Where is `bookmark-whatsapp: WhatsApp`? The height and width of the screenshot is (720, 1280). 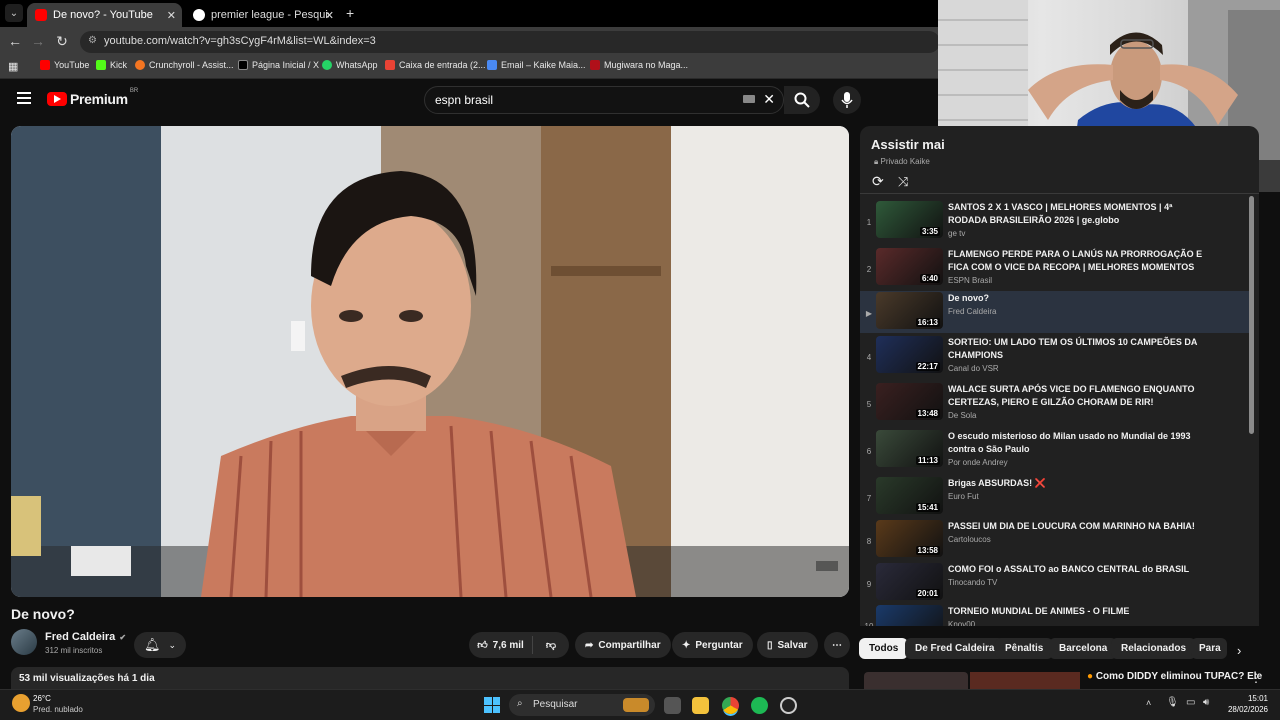
bookmark-whatsapp: WhatsApp is located at coordinates (350, 65).